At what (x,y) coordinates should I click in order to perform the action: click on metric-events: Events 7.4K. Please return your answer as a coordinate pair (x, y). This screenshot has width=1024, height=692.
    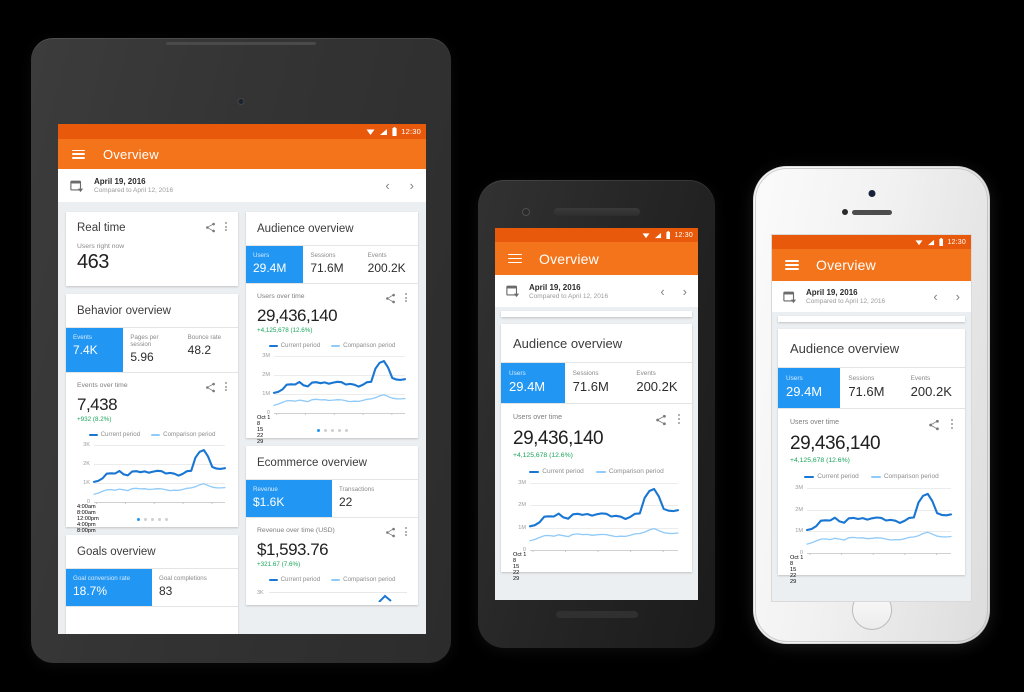
    Looking at the image, I should click on (95, 350).